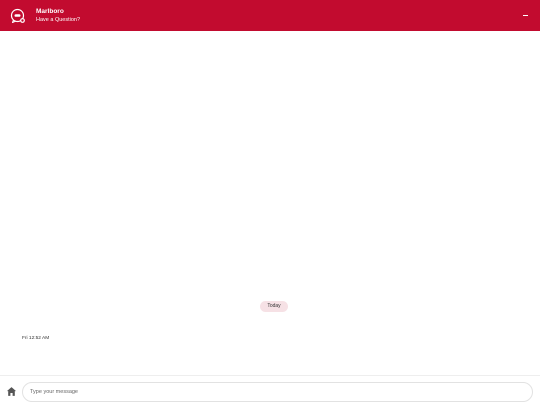 This screenshot has width=540, height=405. I want to click on minimize-button, so click(526, 15).